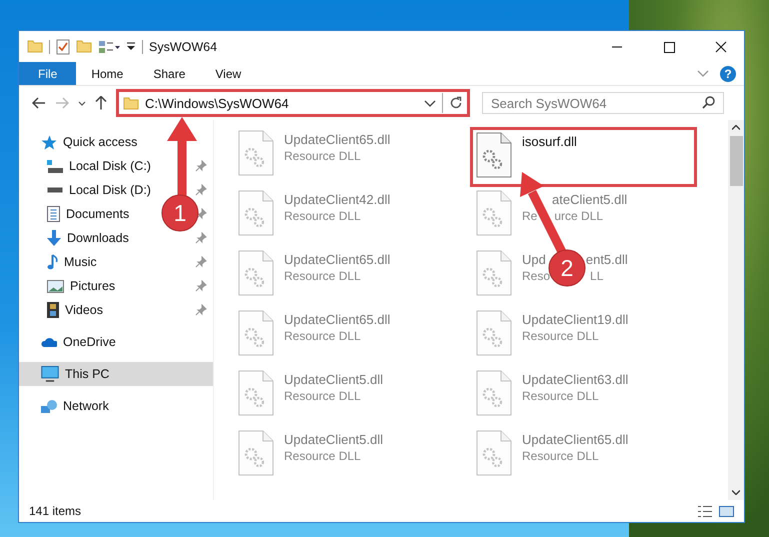  What do you see at coordinates (590, 199) in the screenshot?
I see `file-name: ateClient5.dll` at bounding box center [590, 199].